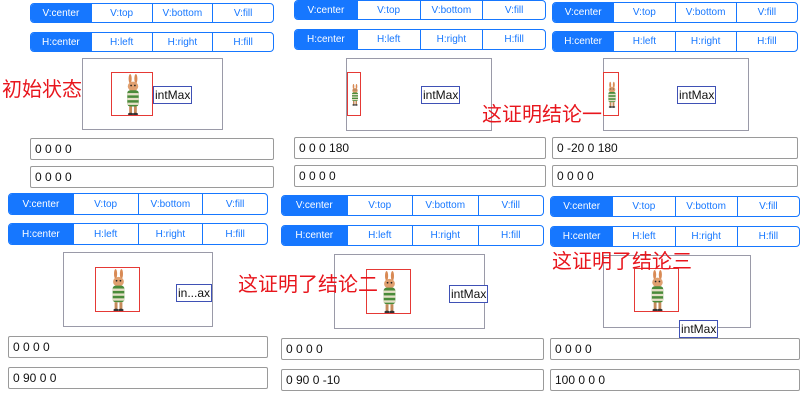 The height and width of the screenshot is (400, 800). I want to click on title-edge-insets-field: 100 0 0 0, so click(675, 380).